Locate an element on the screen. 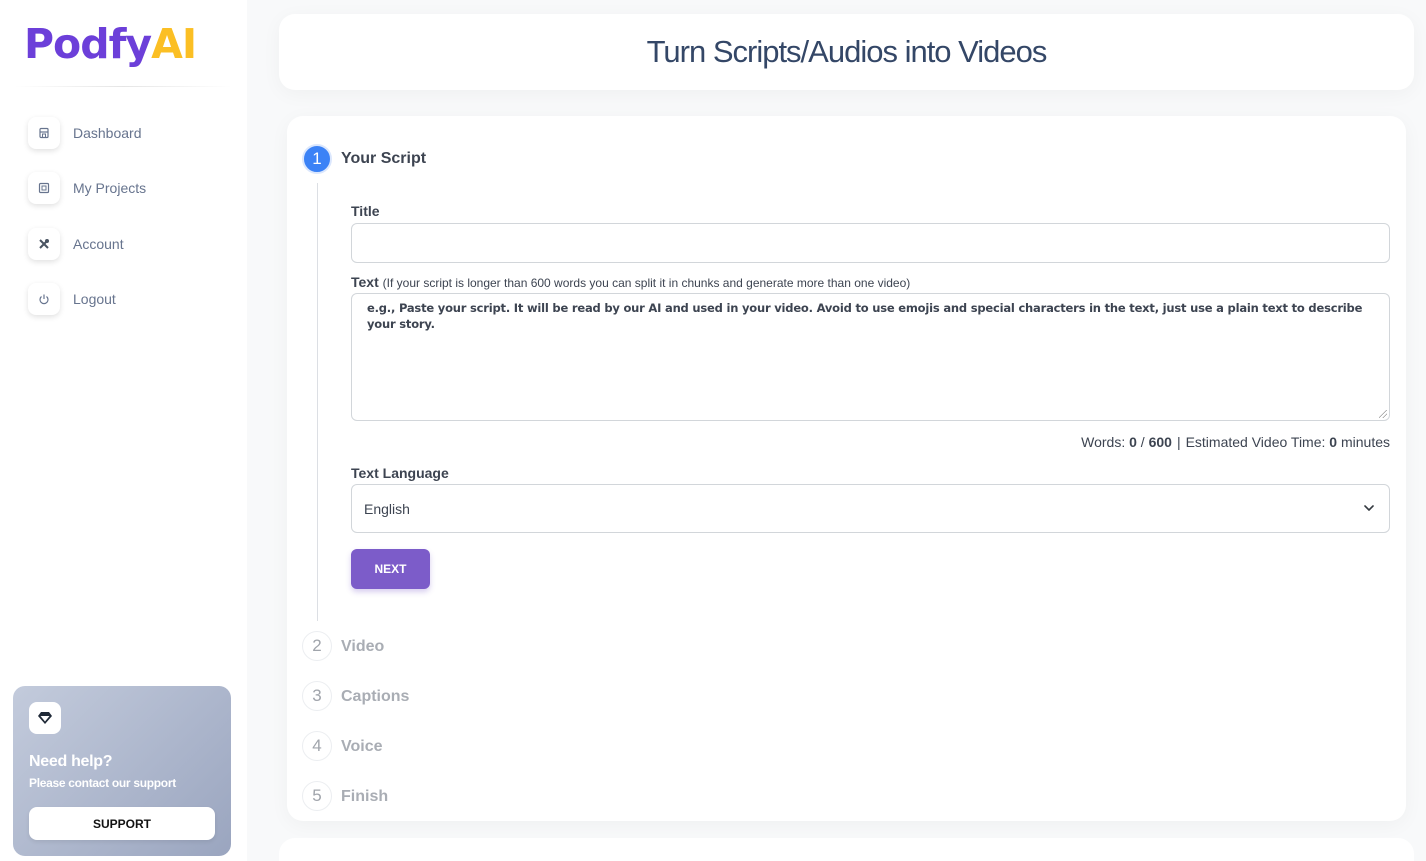 This screenshot has height=861, width=1426. step-4-indicator: 4 is located at coordinates (317, 746).